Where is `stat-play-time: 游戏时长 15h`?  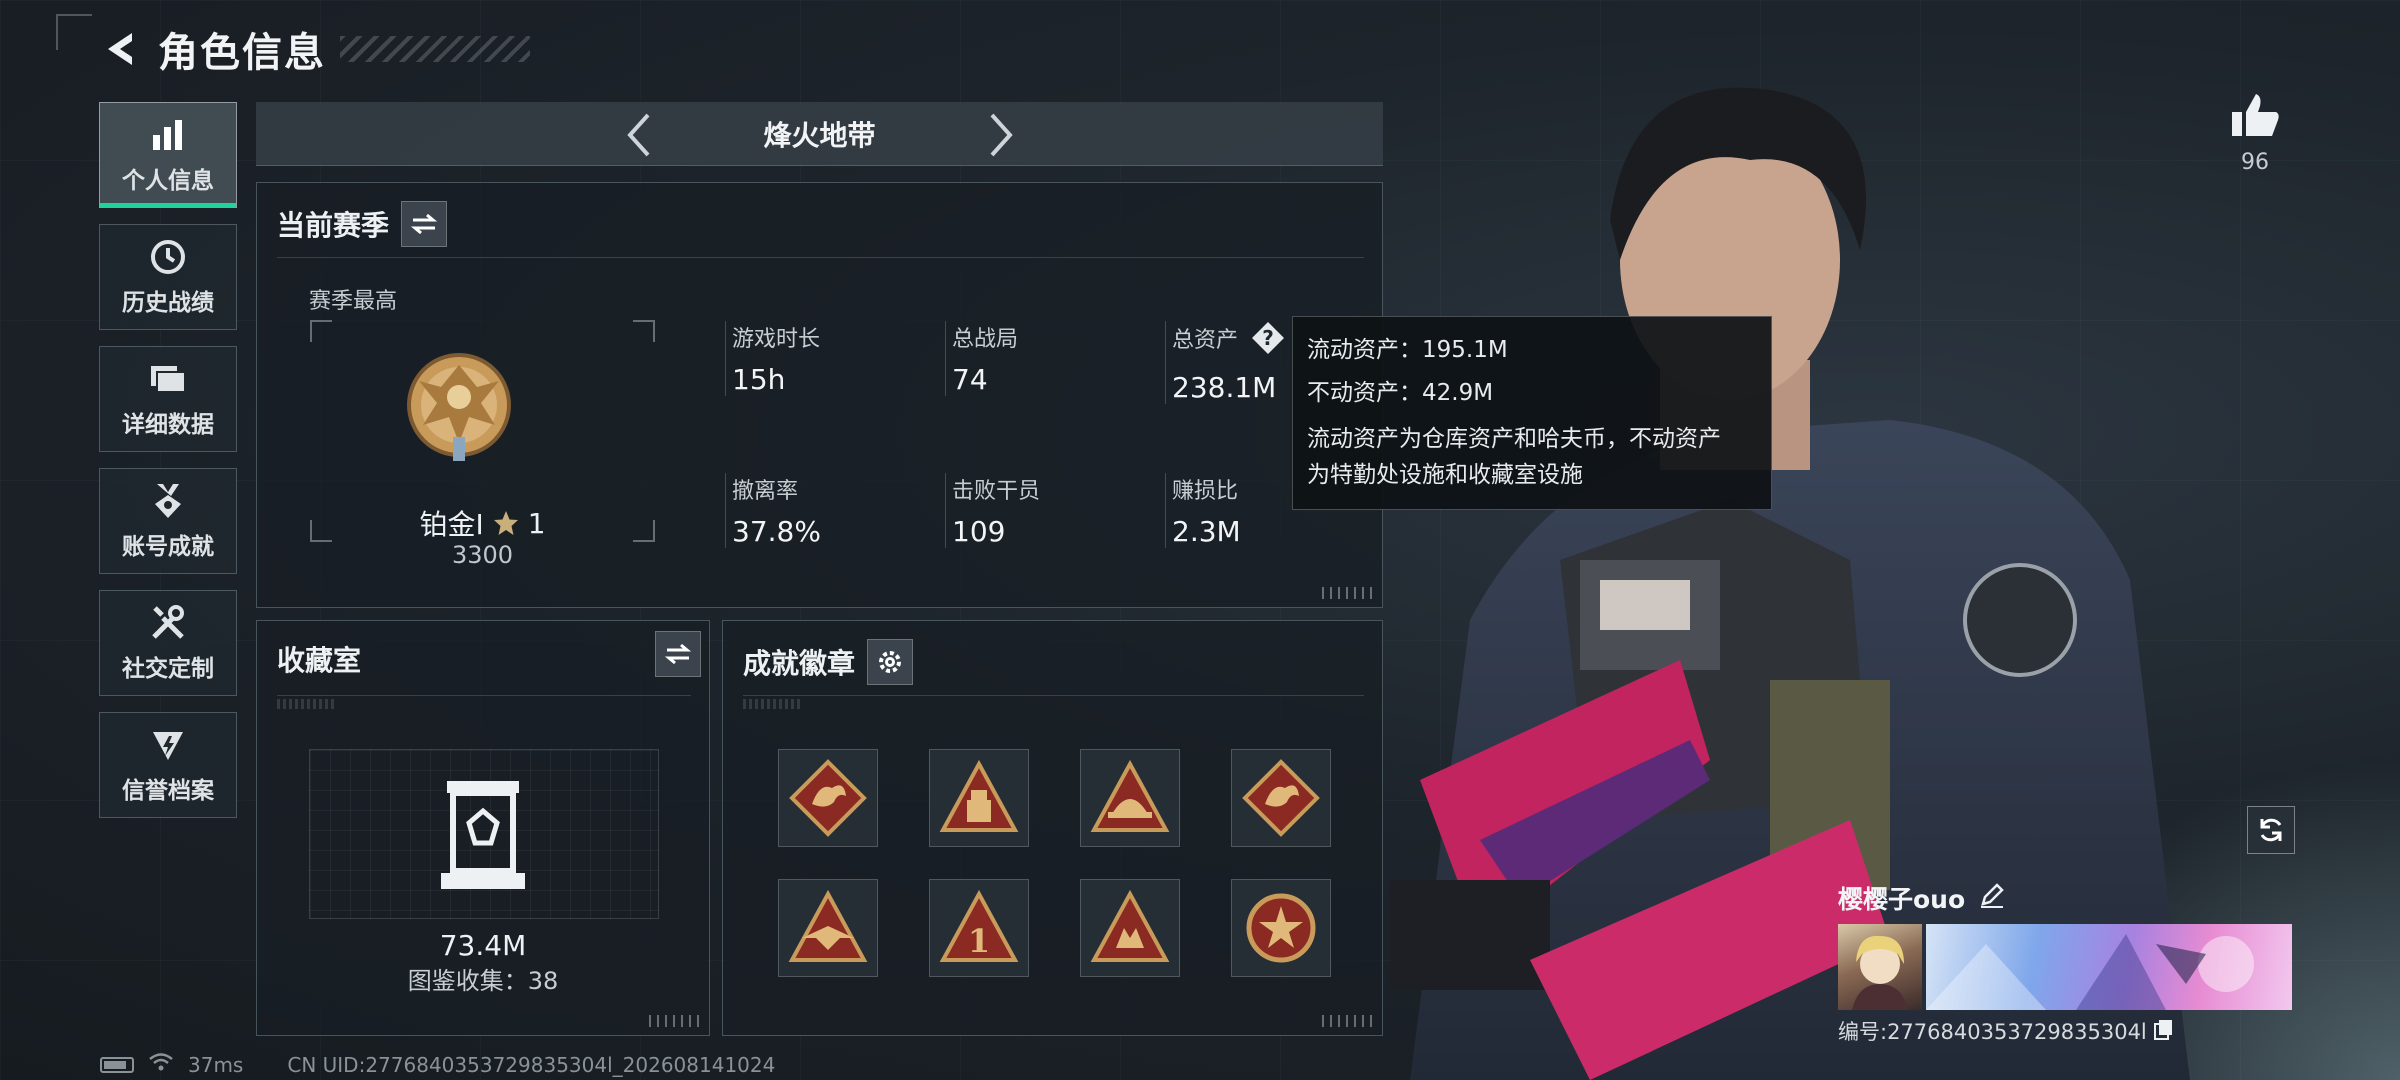 stat-play-time: 游戏时长 15h is located at coordinates (772, 358).